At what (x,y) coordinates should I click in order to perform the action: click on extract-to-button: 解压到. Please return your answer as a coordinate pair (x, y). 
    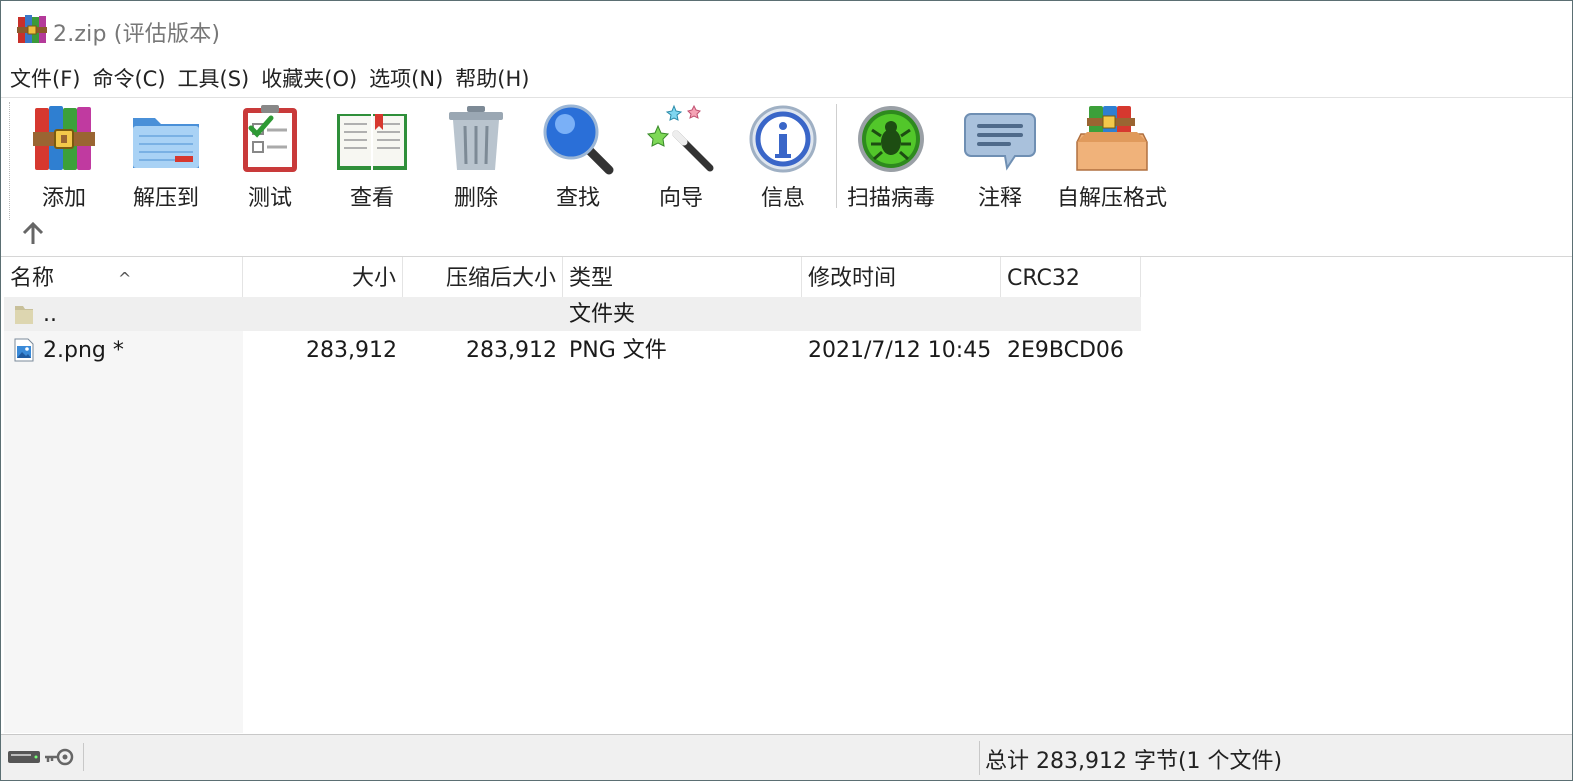
    Looking at the image, I should click on (166, 157).